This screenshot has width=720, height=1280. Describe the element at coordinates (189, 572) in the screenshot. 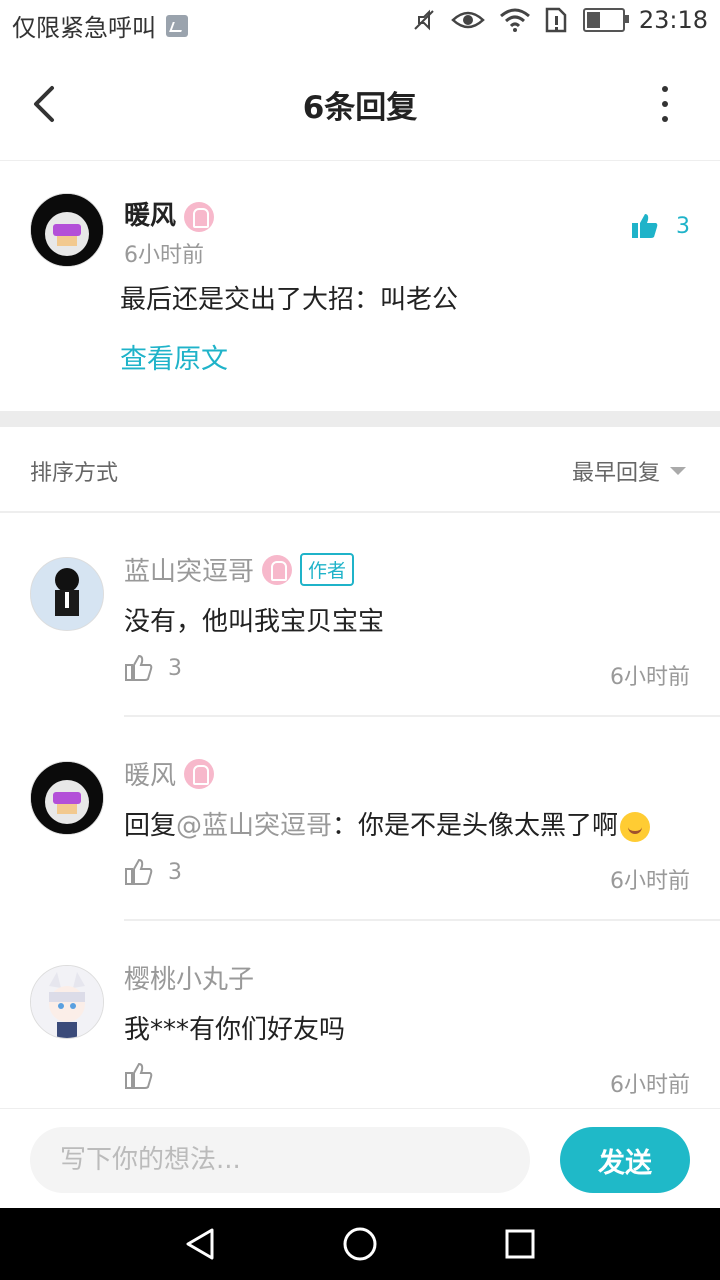

I see `username: 蓝山突逗哥` at that location.